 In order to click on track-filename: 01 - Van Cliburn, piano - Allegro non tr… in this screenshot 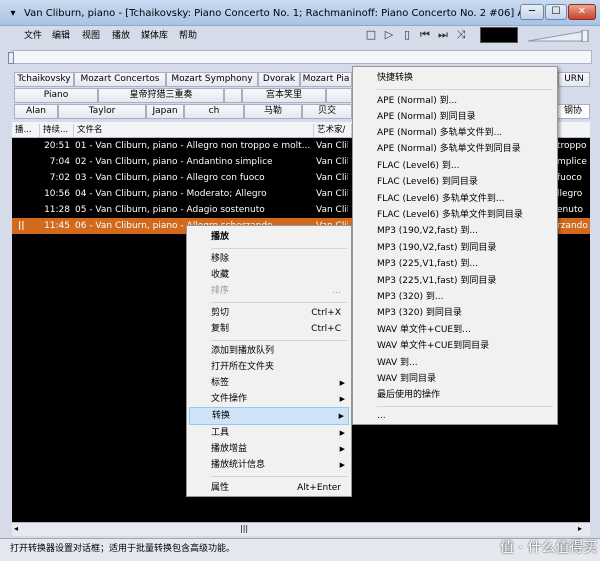, I will do `click(193, 146)`.